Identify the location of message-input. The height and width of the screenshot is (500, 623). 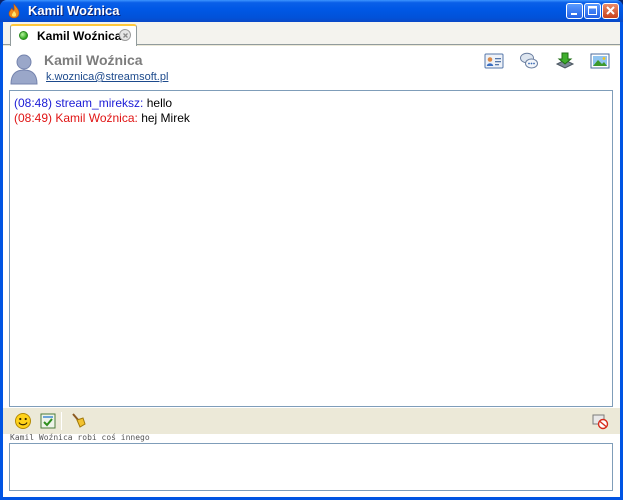
(311, 467).